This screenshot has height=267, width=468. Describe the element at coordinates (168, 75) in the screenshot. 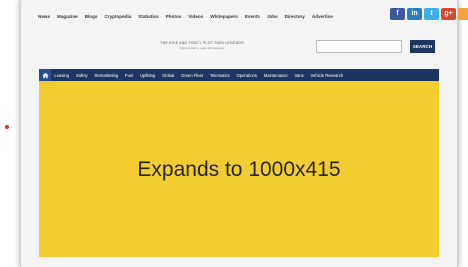

I see `main-nav-item: Global` at that location.